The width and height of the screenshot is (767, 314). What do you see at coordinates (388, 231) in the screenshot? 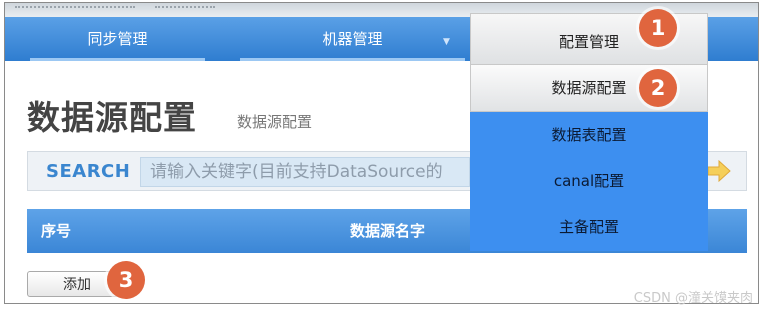
I see `column-header-datasource-name: 数据源名字` at bounding box center [388, 231].